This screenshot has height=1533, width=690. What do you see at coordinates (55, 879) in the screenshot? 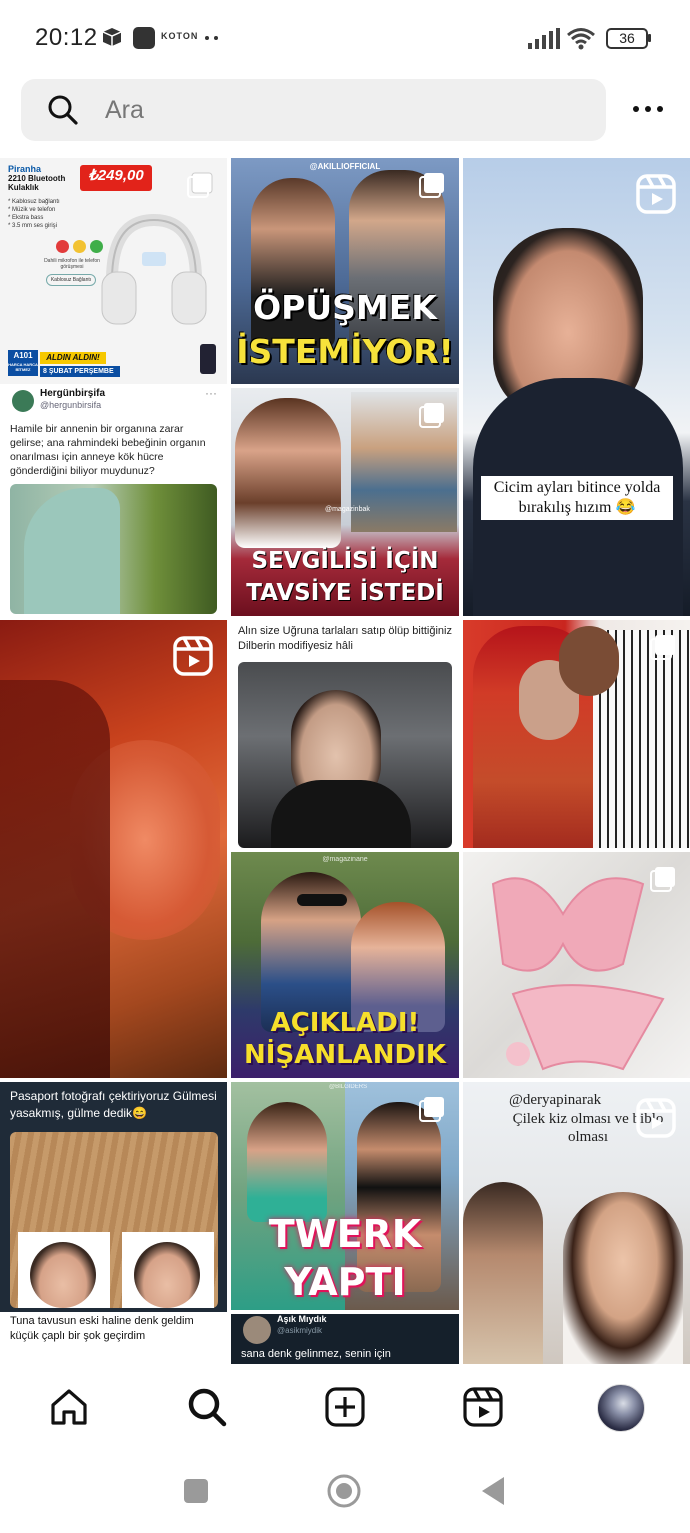
I see `hair-image` at bounding box center [55, 879].